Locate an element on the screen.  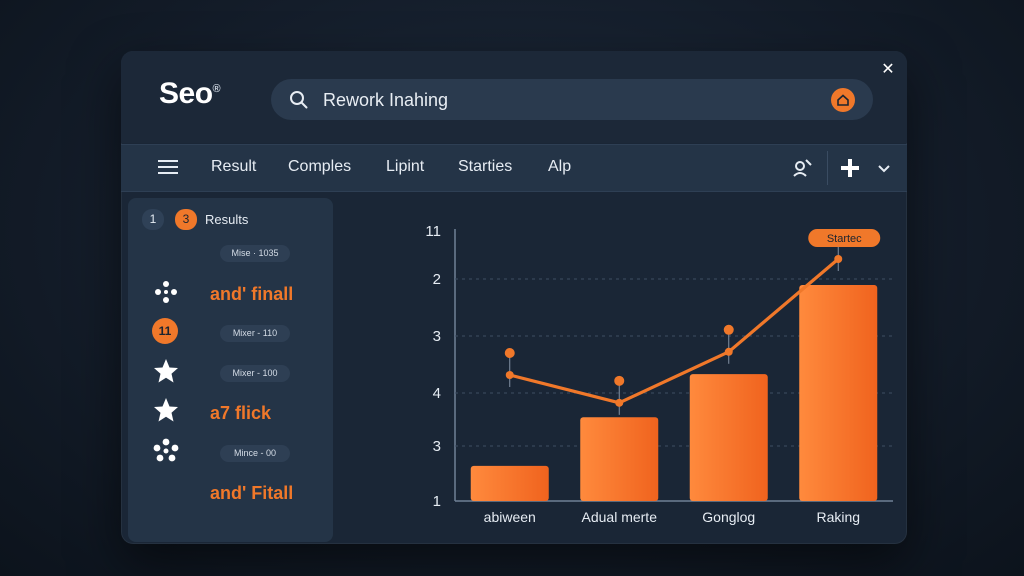
menu-icon is located at coordinates (168, 167).